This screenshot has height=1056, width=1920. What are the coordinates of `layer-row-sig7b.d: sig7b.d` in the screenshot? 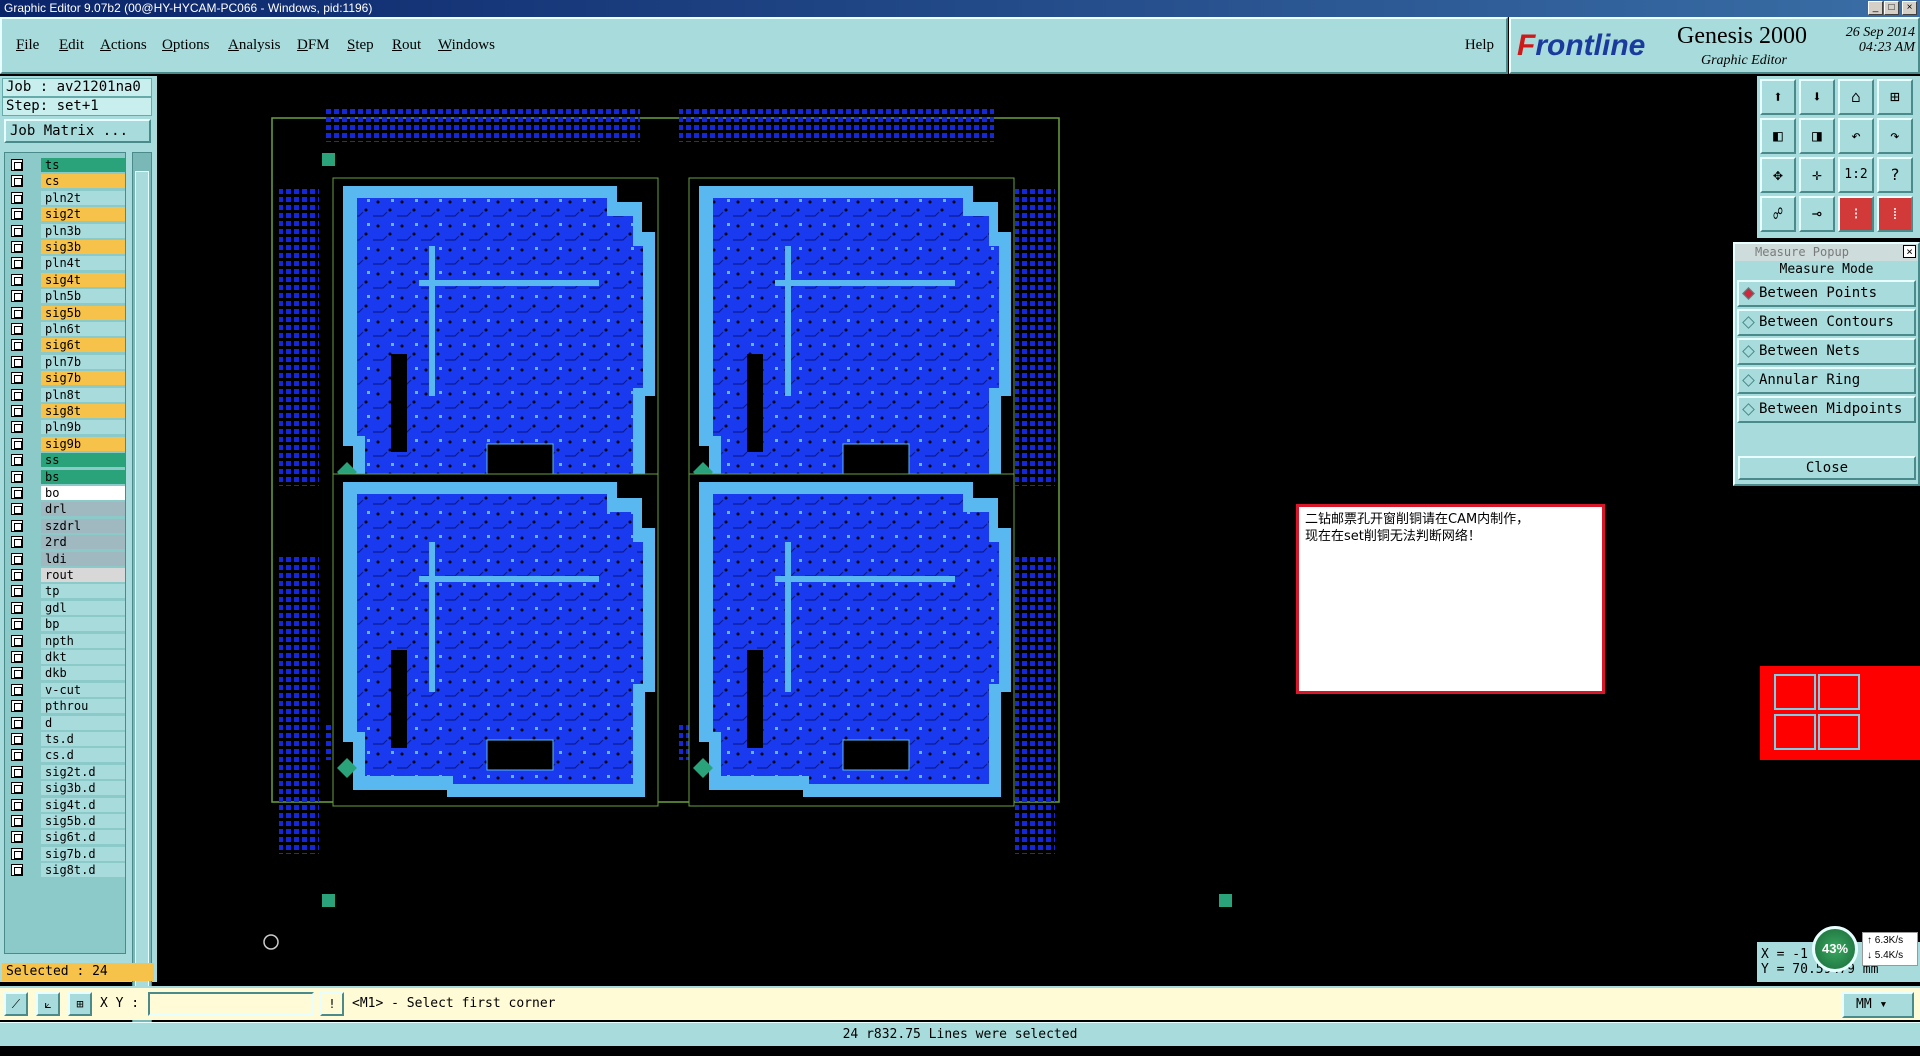 It's located at (65, 854).